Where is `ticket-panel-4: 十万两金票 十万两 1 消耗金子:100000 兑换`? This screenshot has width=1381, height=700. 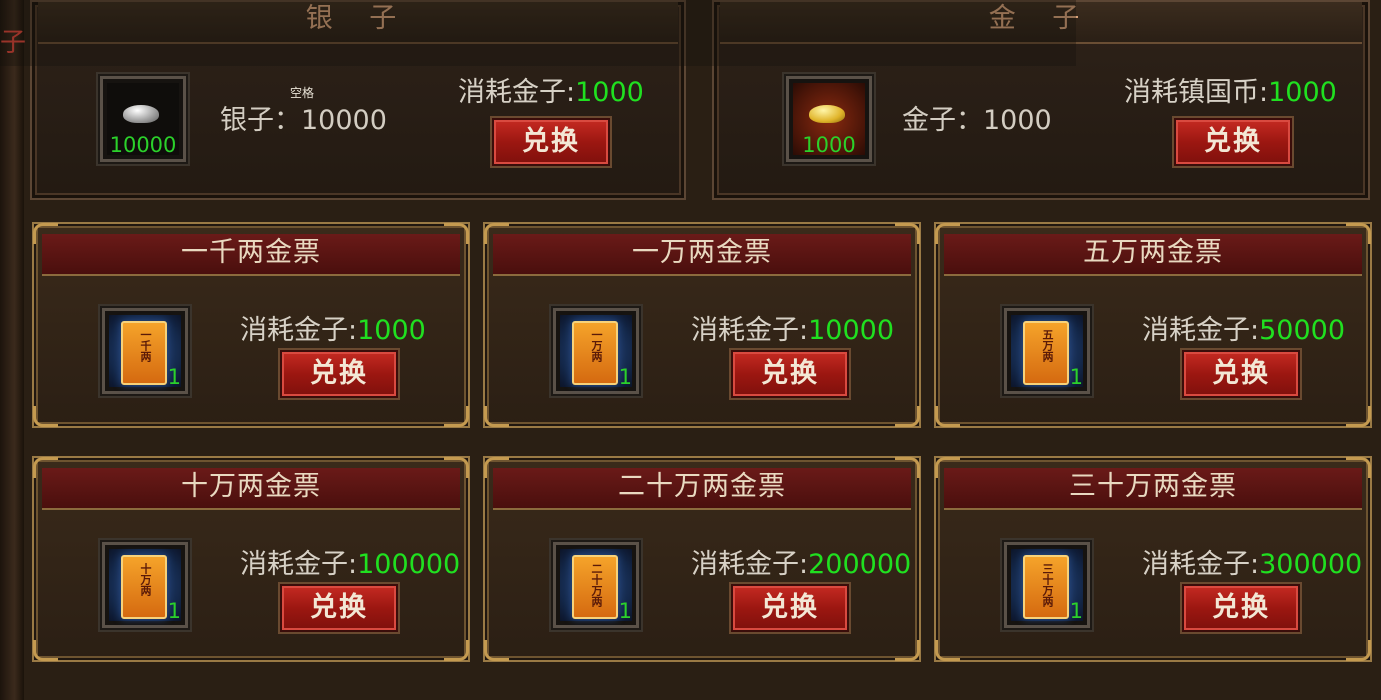
ticket-panel-4: 十万两金票 十万两 1 消耗金子:100000 兑换 is located at coordinates (251, 559).